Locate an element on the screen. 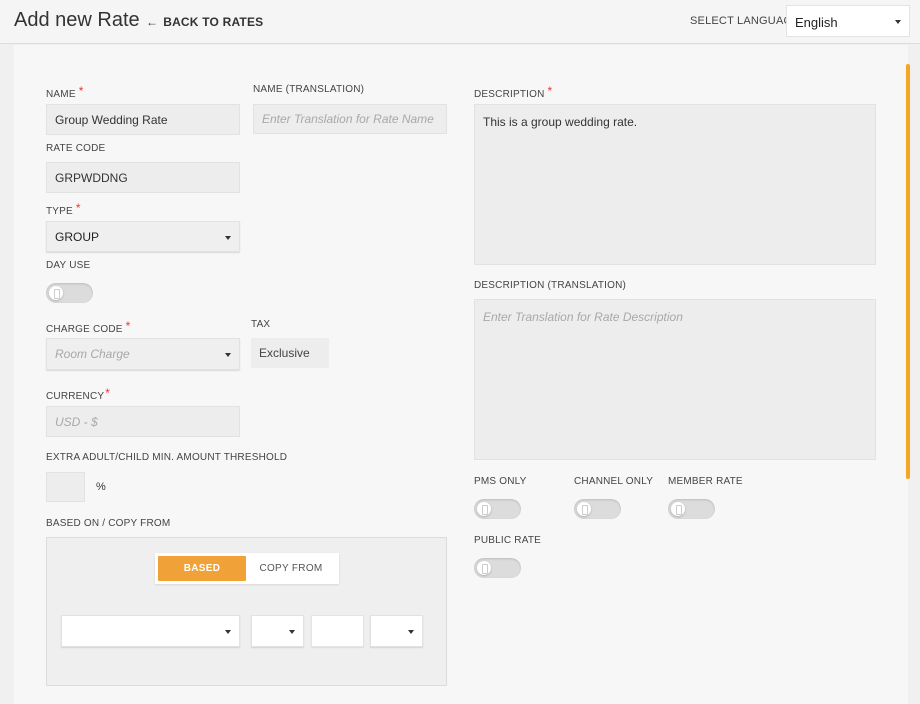 Image resolution: width=920 pixels, height=704 pixels. description-label: DESCRIPTION * is located at coordinates (513, 92).